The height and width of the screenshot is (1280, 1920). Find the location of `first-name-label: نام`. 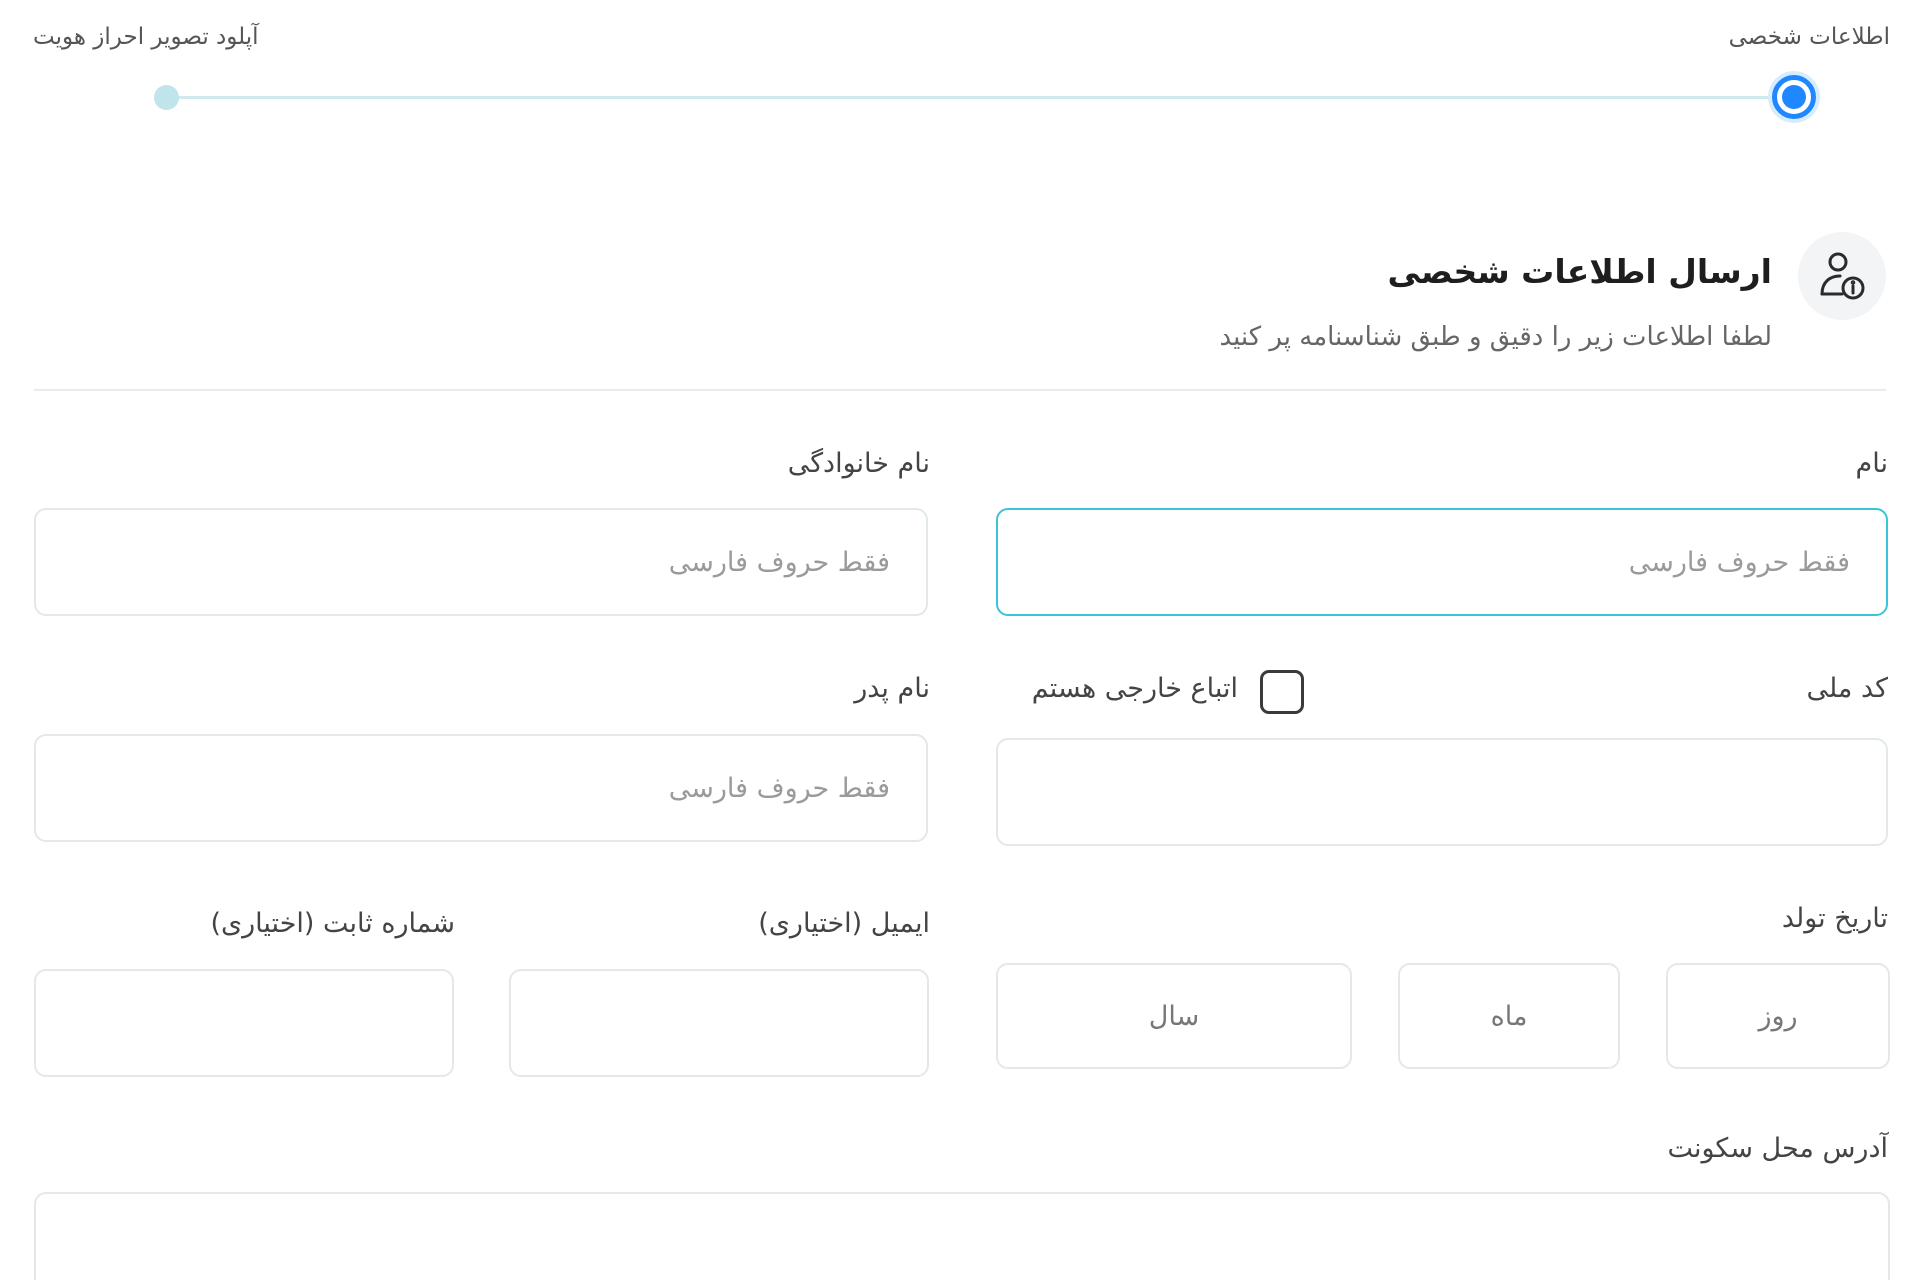

first-name-label: نام is located at coordinates (1871, 463).